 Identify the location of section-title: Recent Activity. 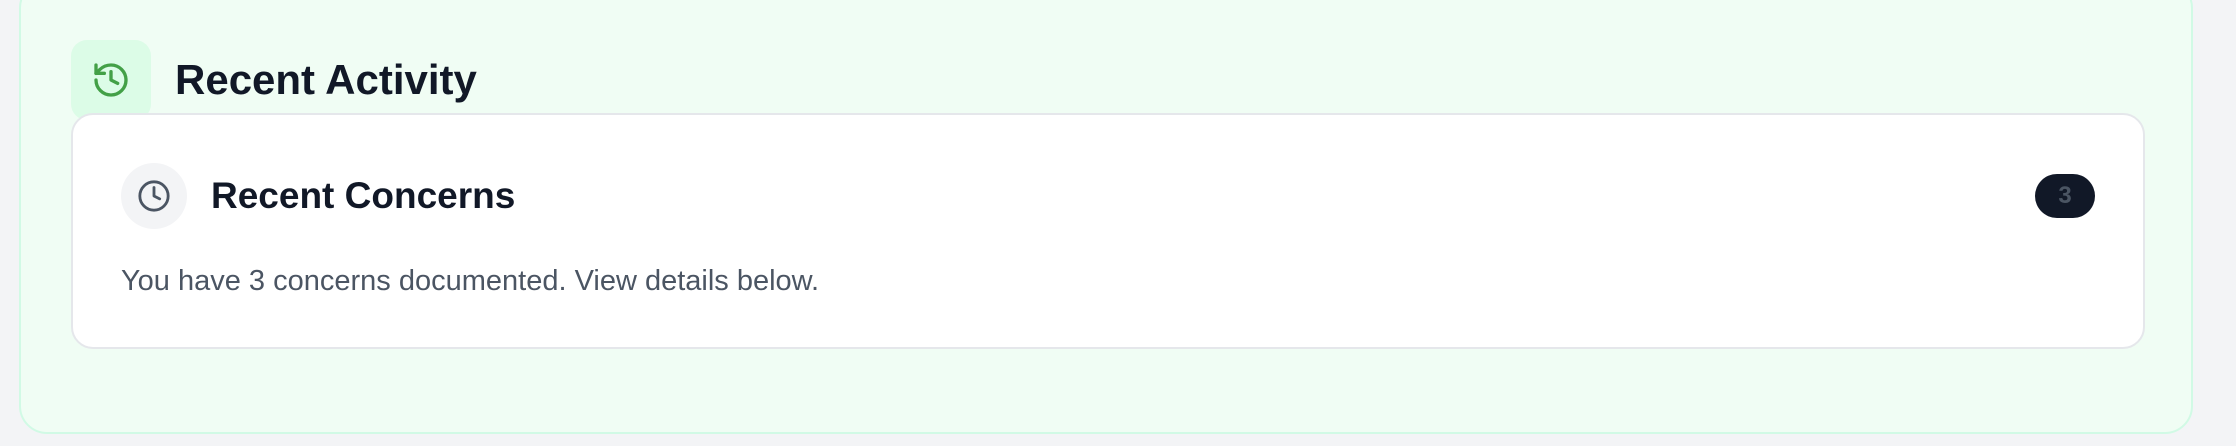
(326, 79).